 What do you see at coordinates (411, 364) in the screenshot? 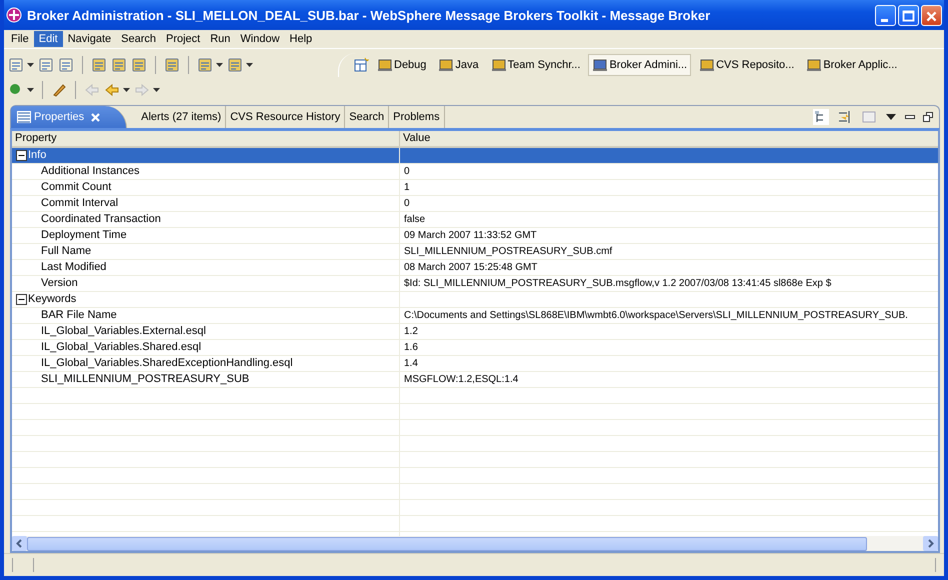
I see `value-cell-text: 1.4` at bounding box center [411, 364].